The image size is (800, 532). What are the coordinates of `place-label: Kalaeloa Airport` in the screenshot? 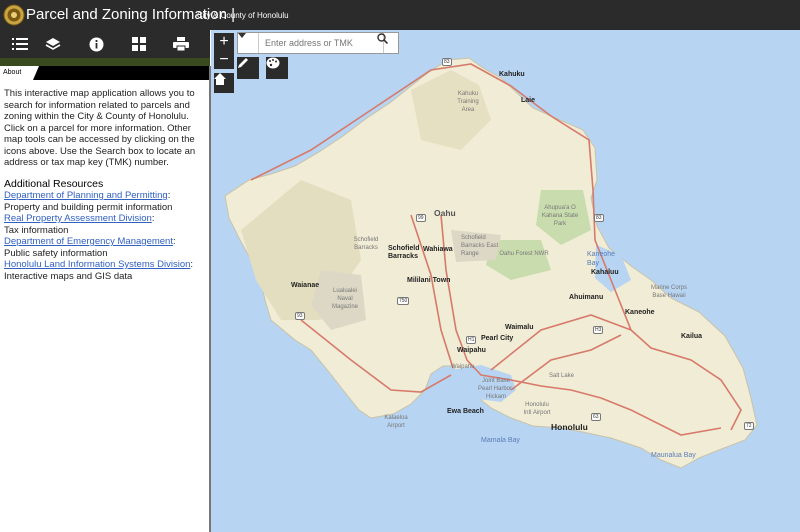 It's located at (396, 422).